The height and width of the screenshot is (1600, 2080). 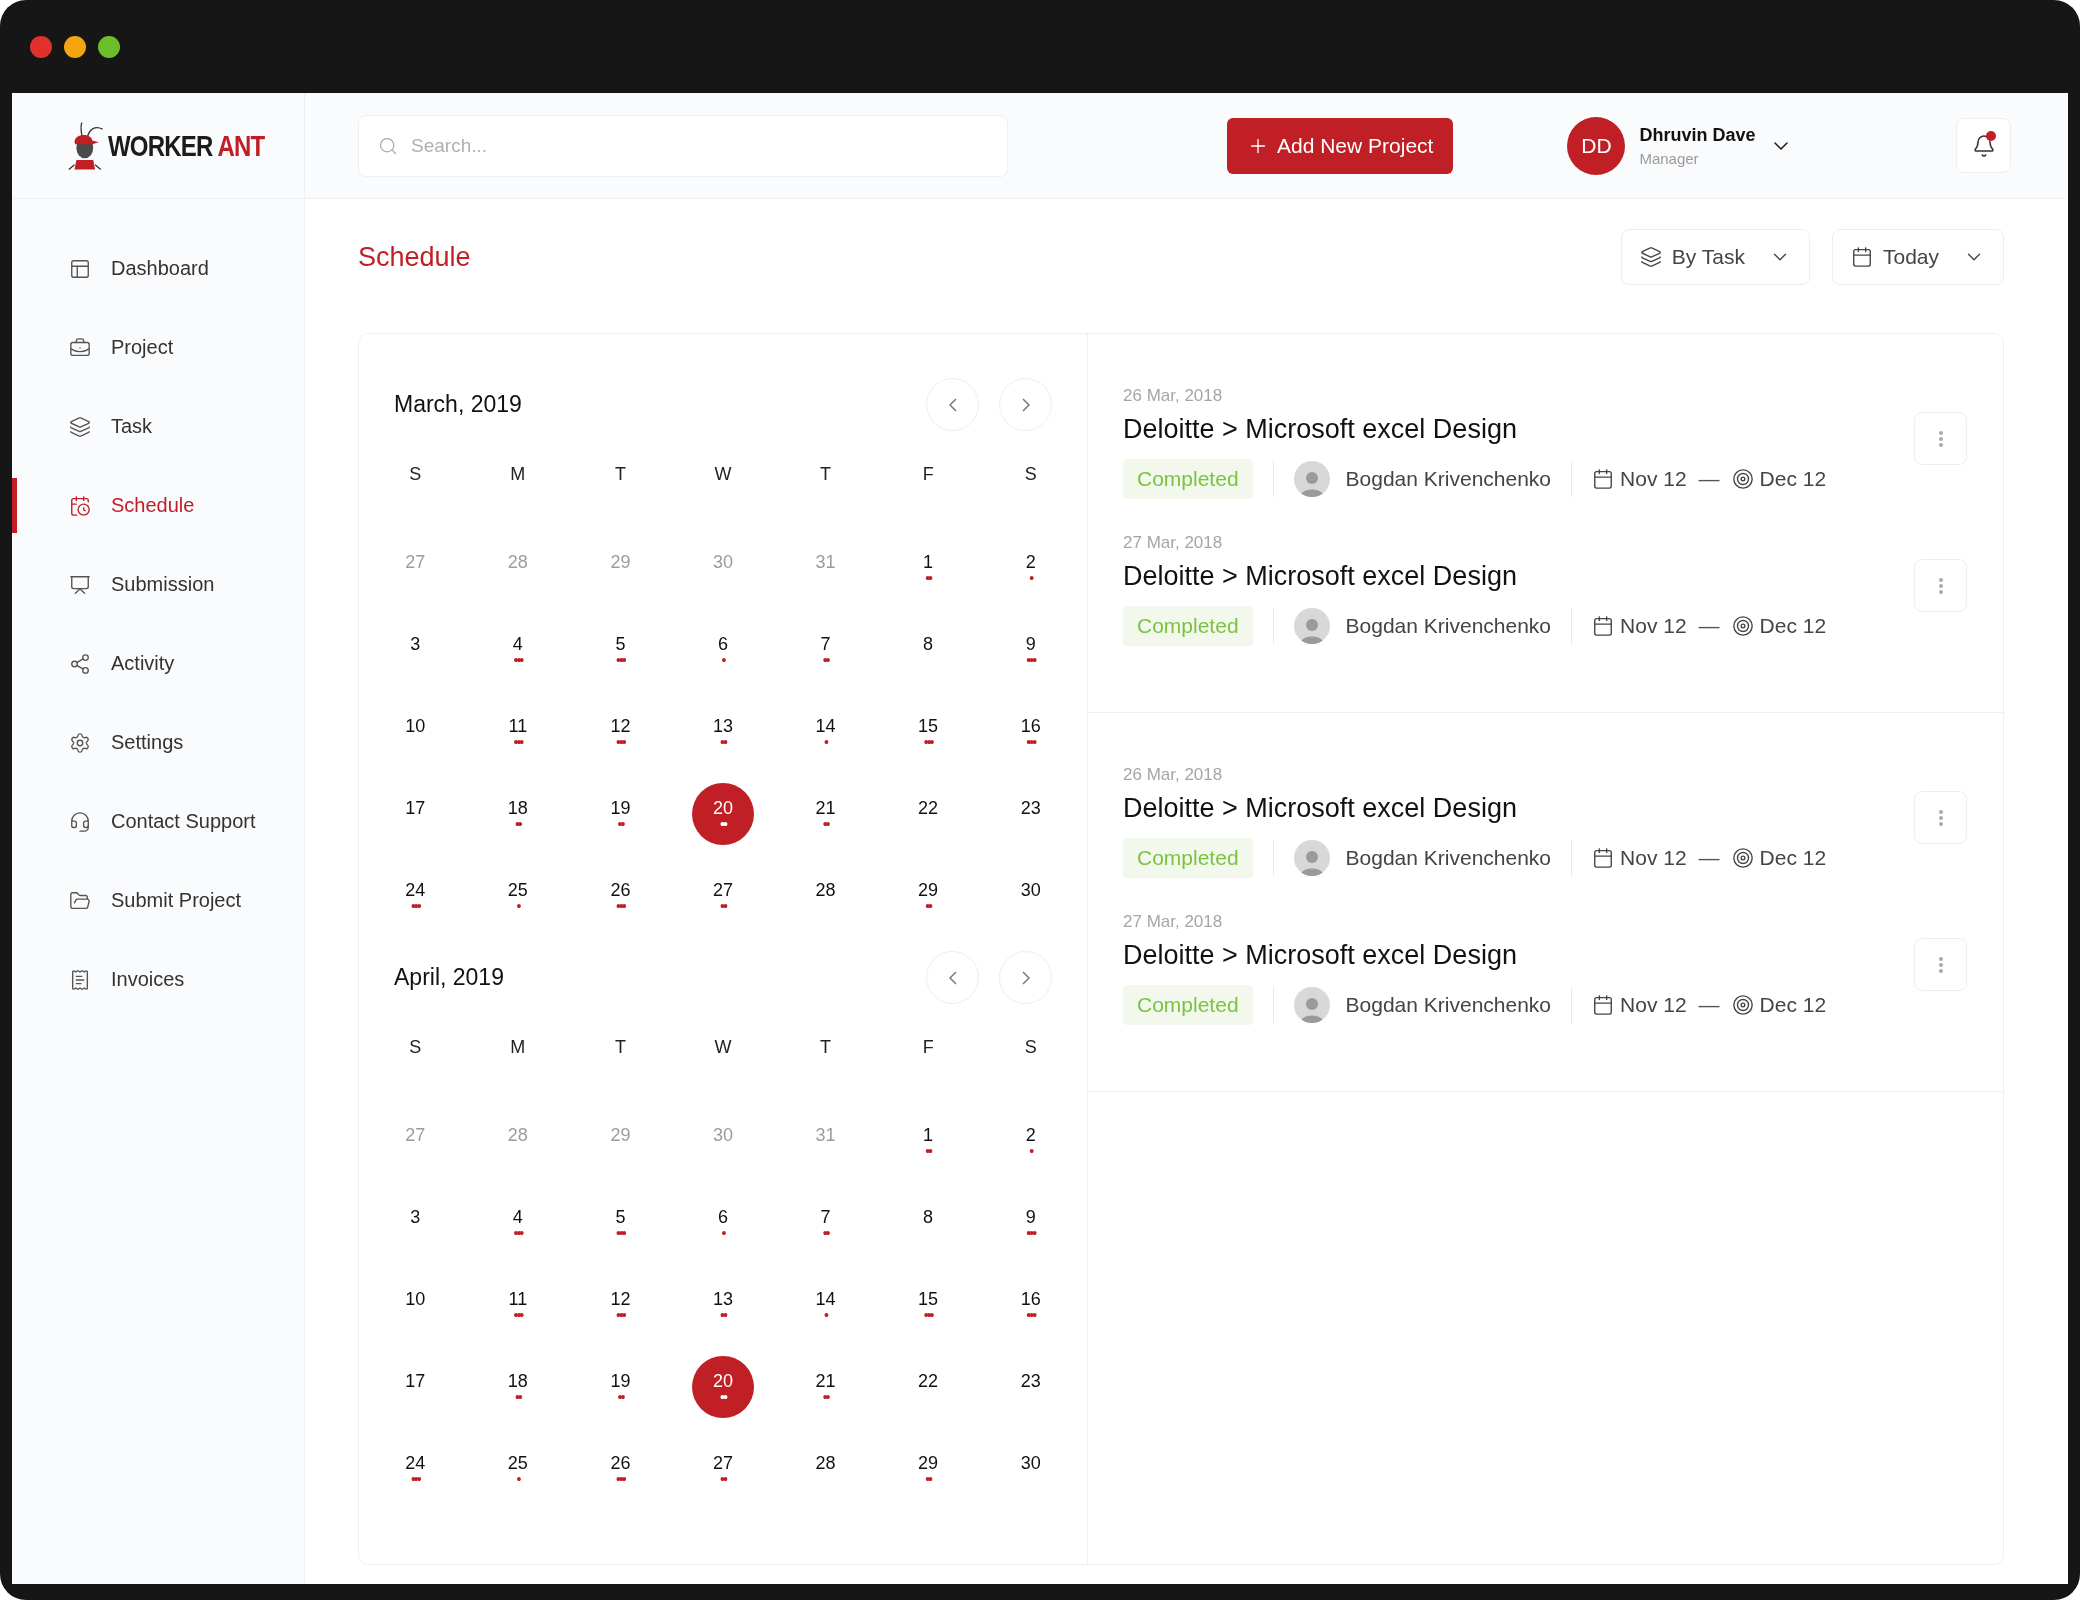 I want to click on sidebar-item: Dashboard, so click(x=158, y=268).